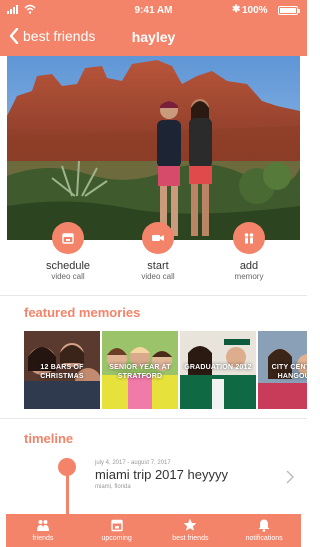  I want to click on battery-percentage: 100%, so click(255, 10).